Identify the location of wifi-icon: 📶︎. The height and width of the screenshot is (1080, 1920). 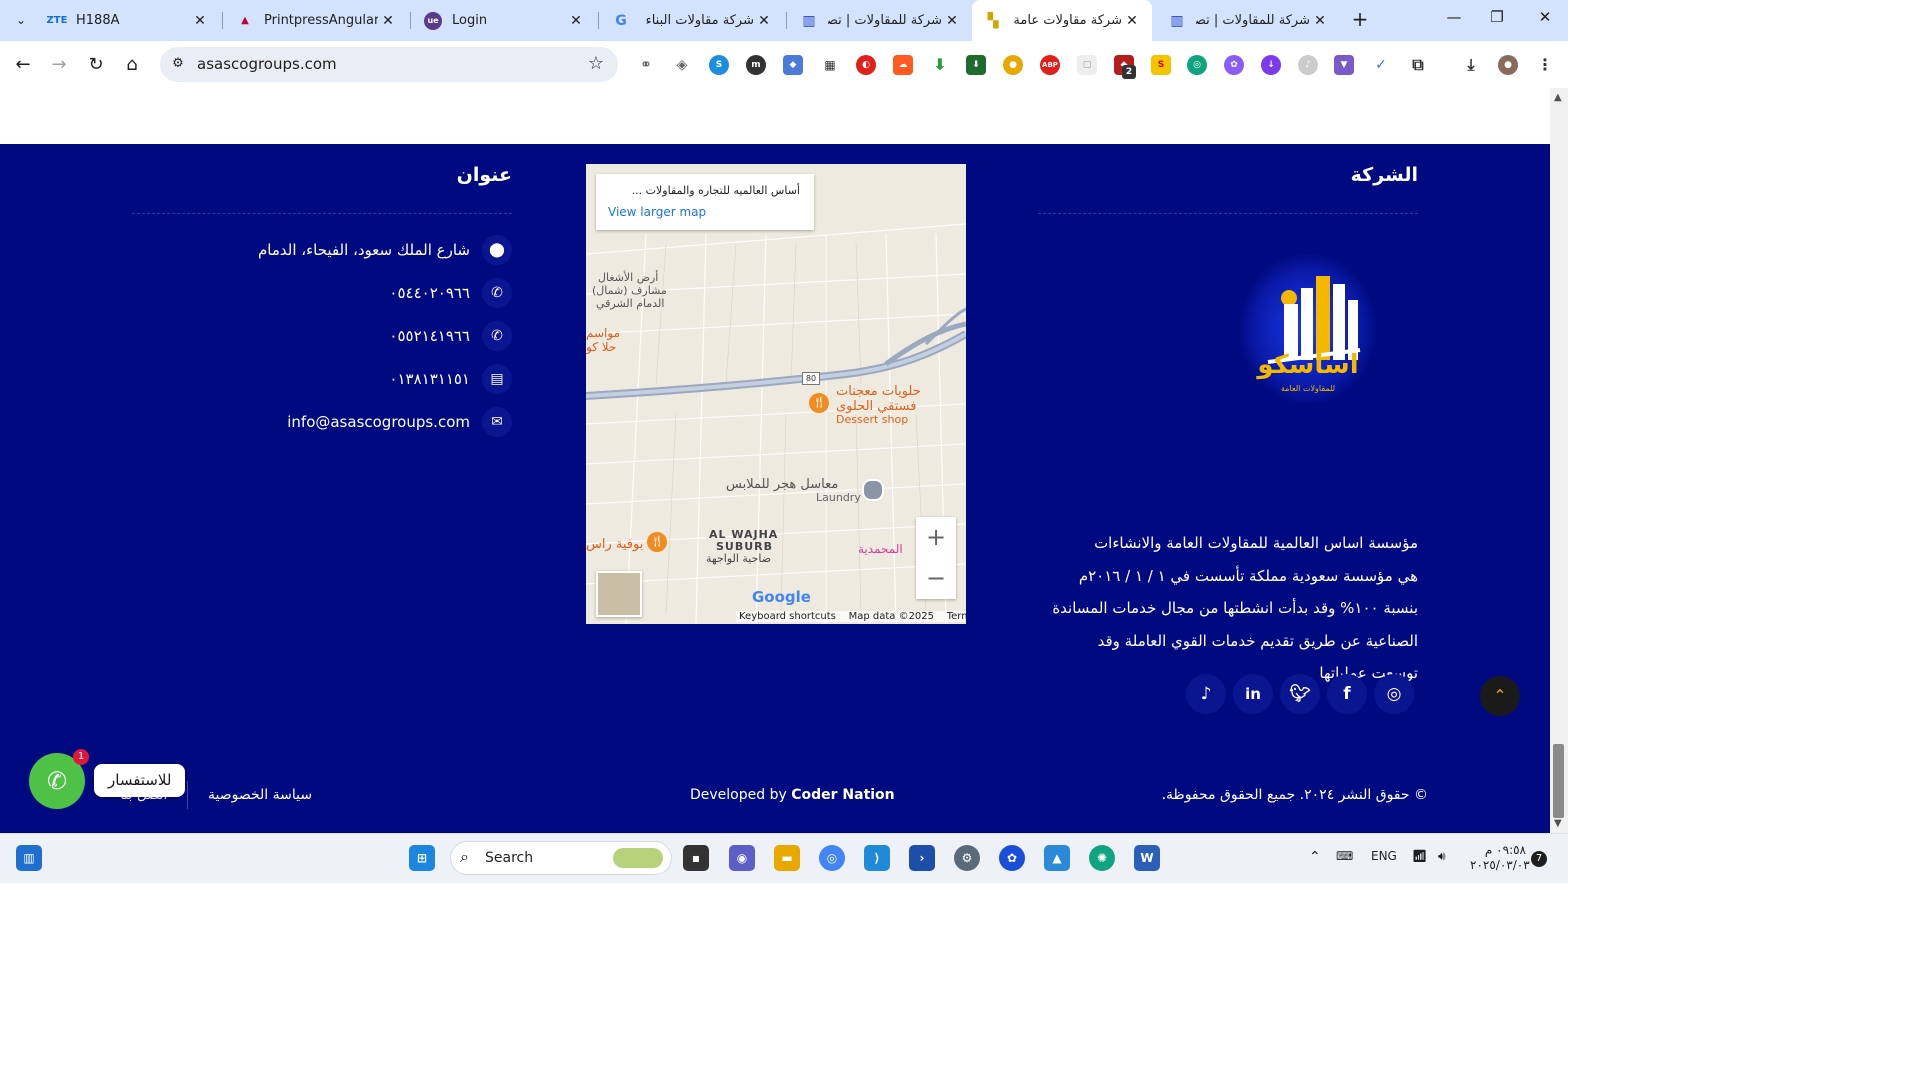
(1419, 856).